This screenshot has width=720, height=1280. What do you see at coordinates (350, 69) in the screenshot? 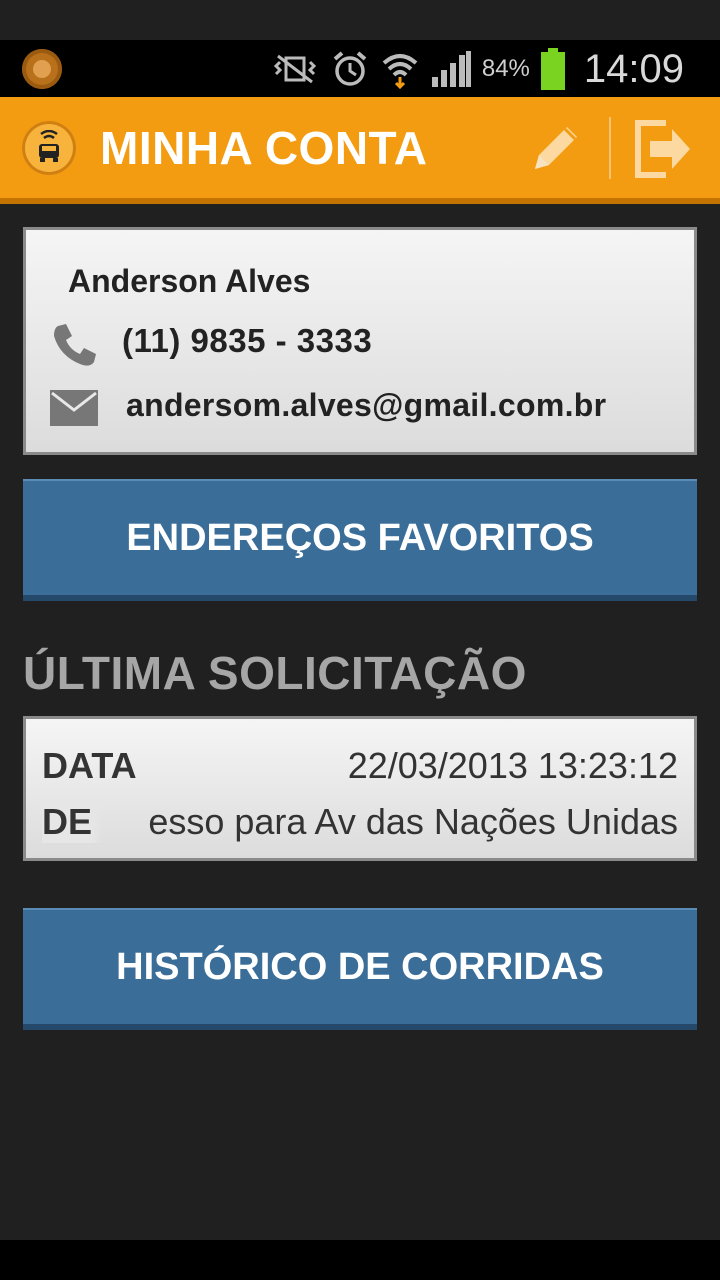
I see `alarm-icon` at bounding box center [350, 69].